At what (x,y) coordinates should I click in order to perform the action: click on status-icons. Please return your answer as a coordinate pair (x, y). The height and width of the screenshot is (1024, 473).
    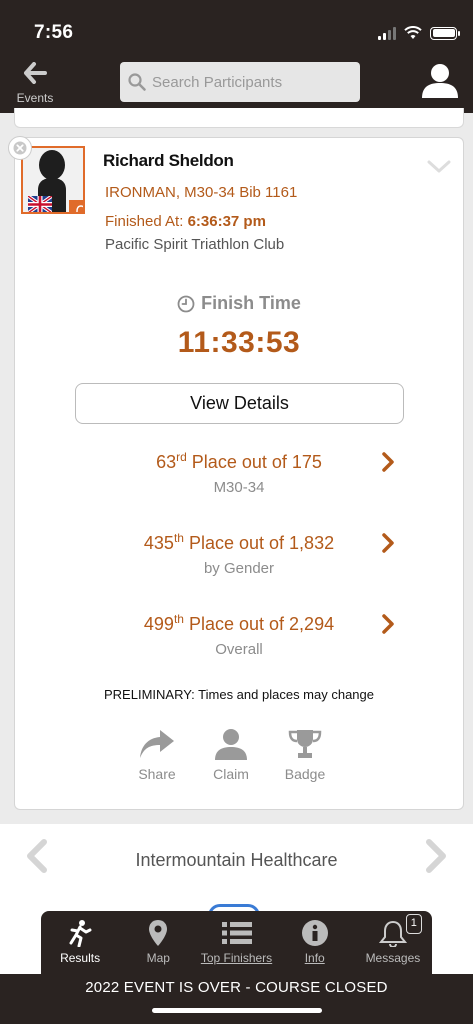
    Looking at the image, I should click on (419, 33).